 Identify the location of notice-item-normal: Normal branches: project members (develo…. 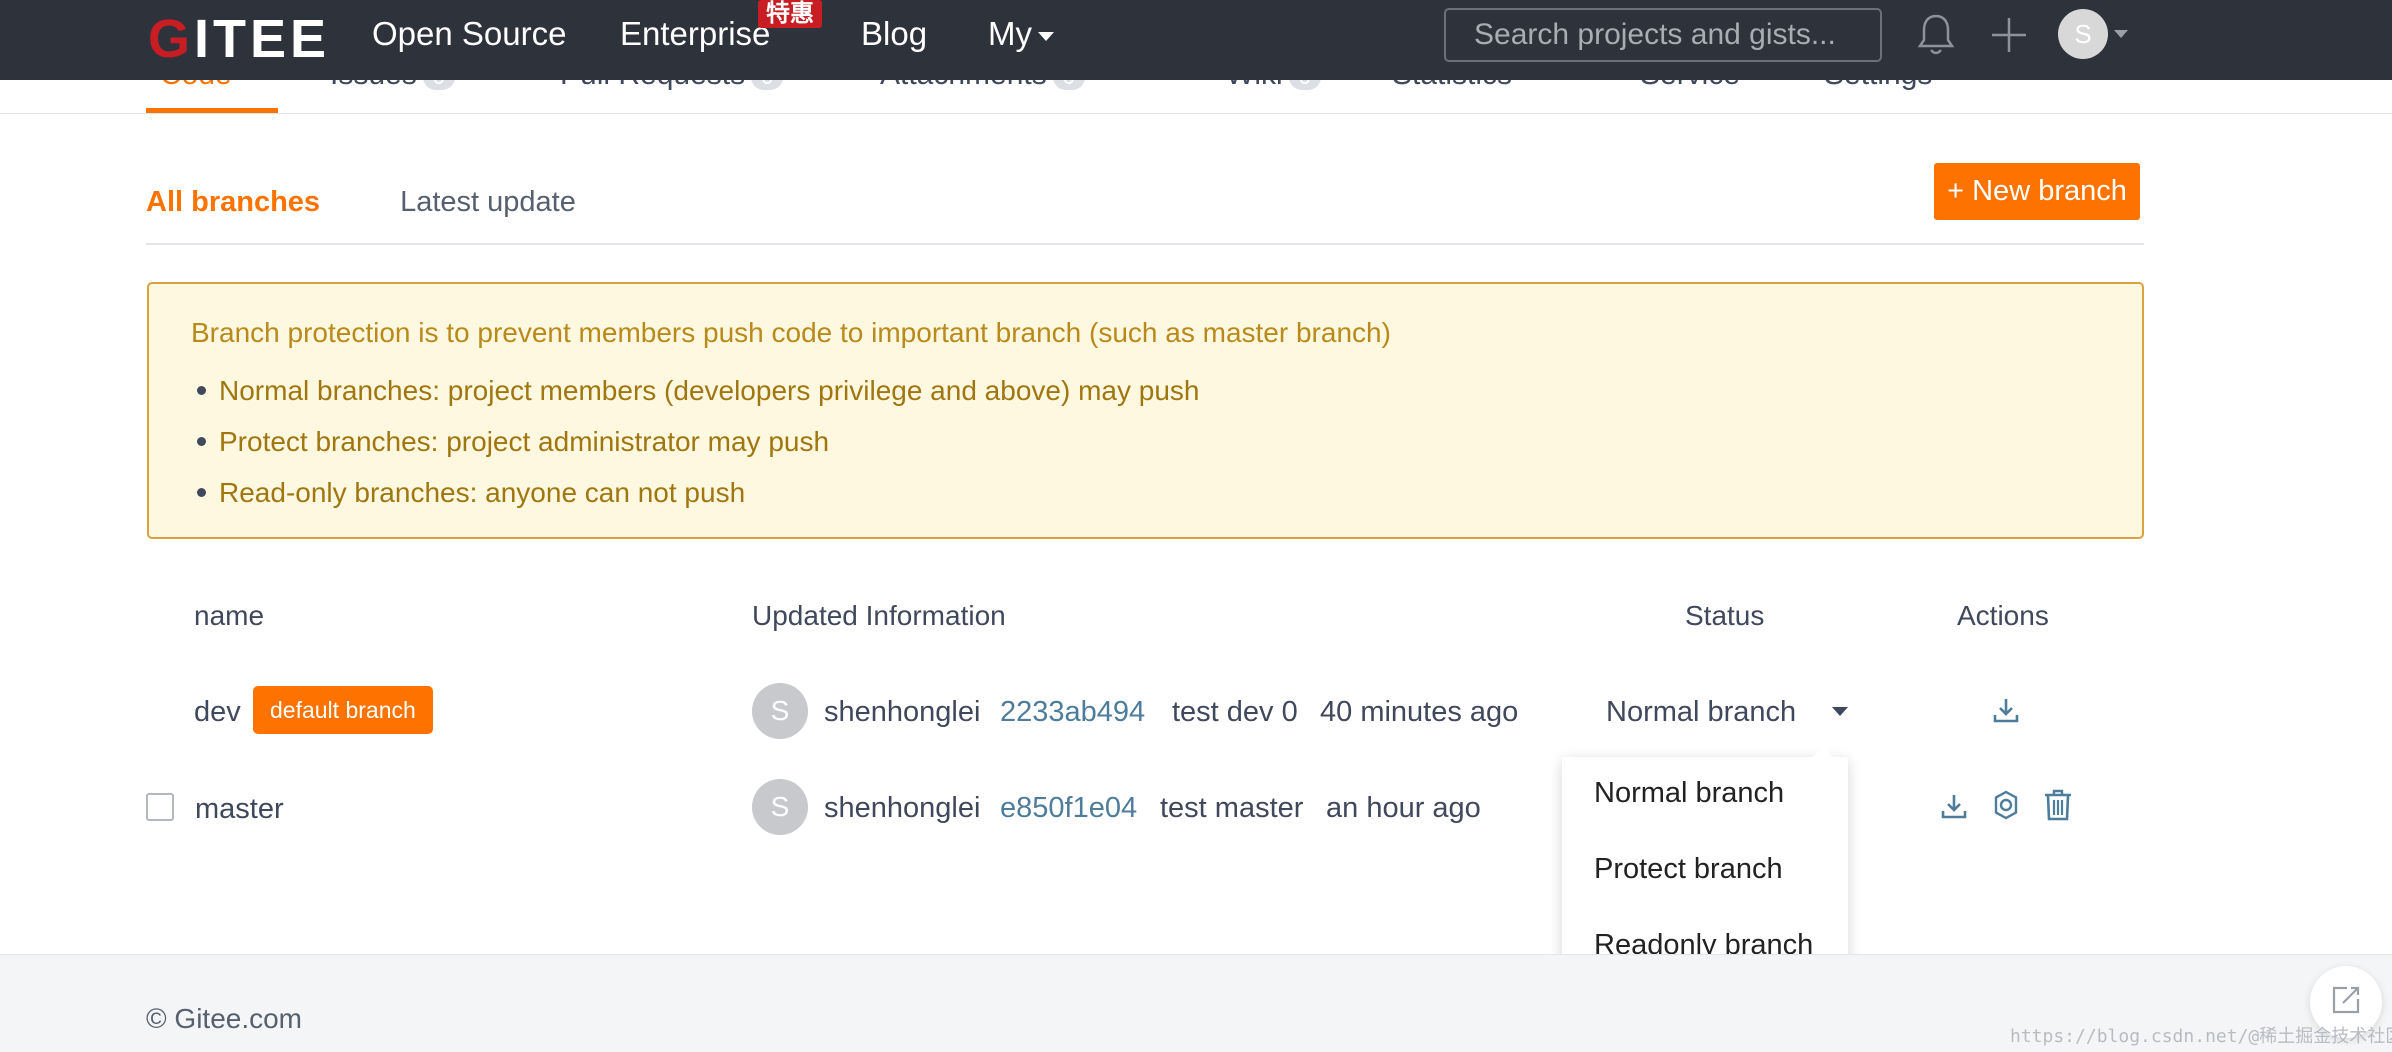
(1148, 390).